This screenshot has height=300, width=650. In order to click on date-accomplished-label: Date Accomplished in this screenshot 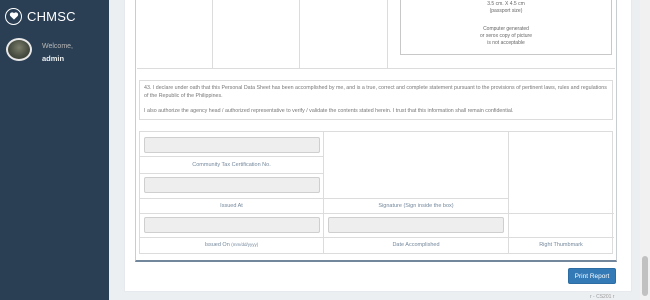, I will do `click(416, 245)`.